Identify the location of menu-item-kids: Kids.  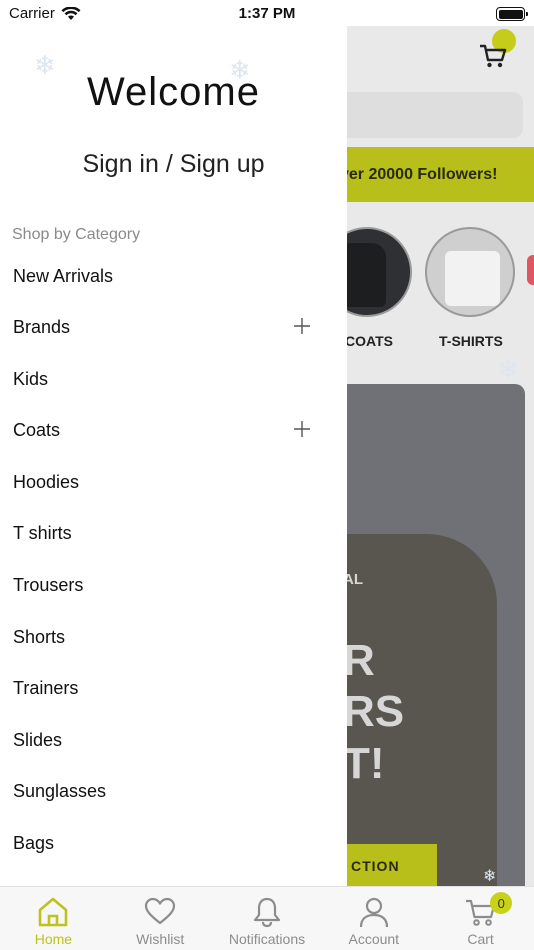
(173, 379).